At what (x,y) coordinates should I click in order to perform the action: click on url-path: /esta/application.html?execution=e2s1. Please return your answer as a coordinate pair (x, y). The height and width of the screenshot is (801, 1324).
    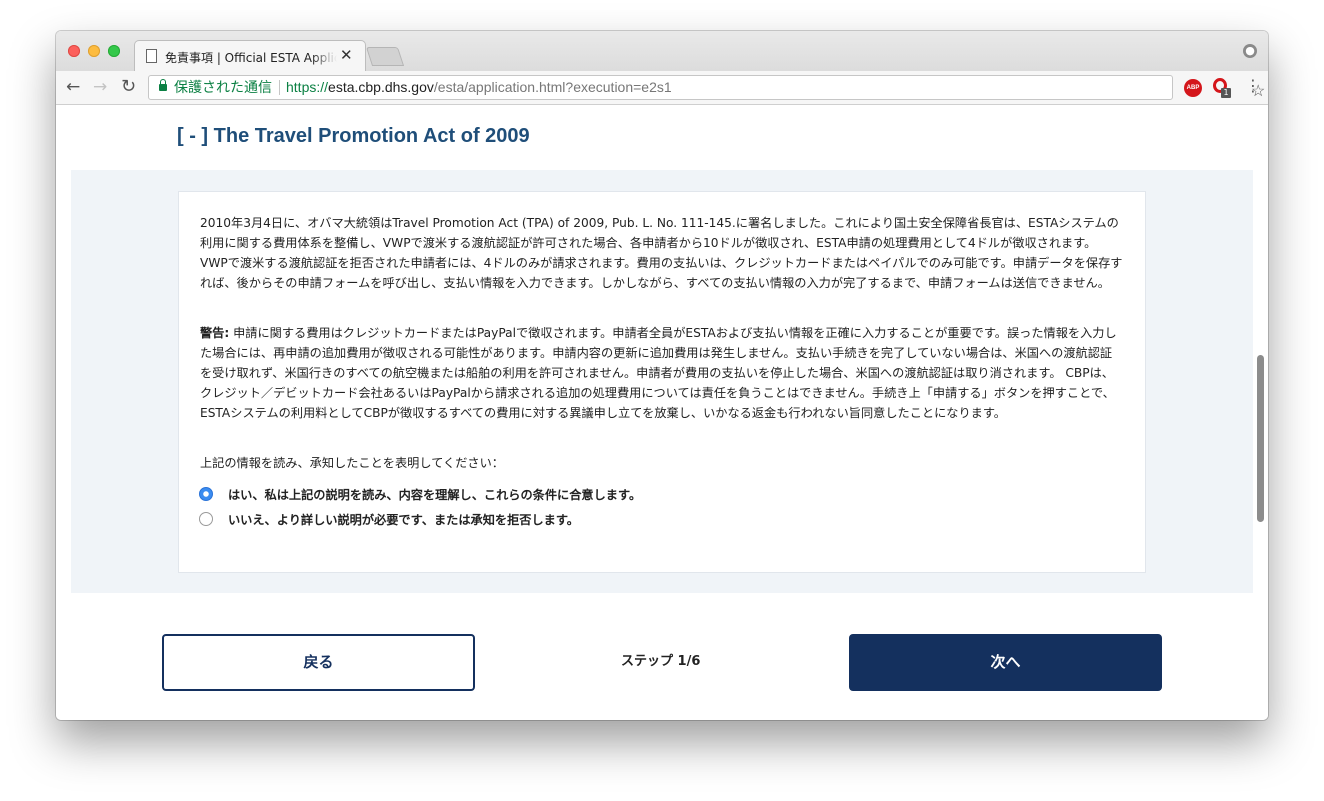
    Looking at the image, I should click on (552, 87).